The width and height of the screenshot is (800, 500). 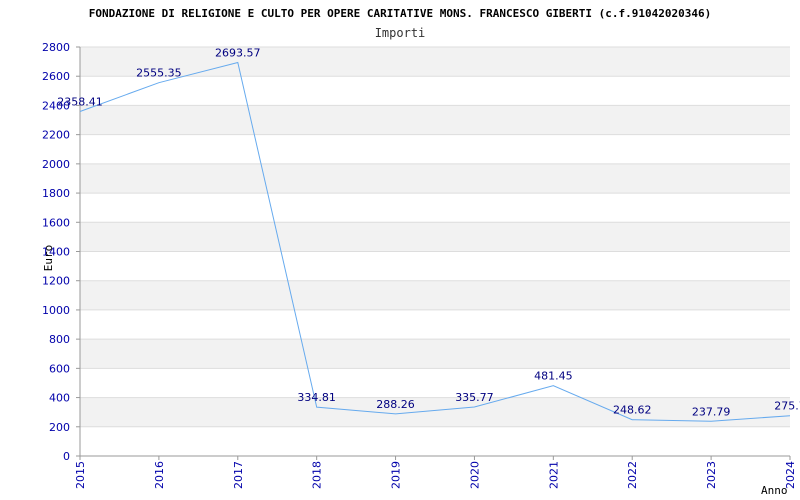 What do you see at coordinates (159, 73) in the screenshot?
I see `data-label: 2555.35` at bounding box center [159, 73].